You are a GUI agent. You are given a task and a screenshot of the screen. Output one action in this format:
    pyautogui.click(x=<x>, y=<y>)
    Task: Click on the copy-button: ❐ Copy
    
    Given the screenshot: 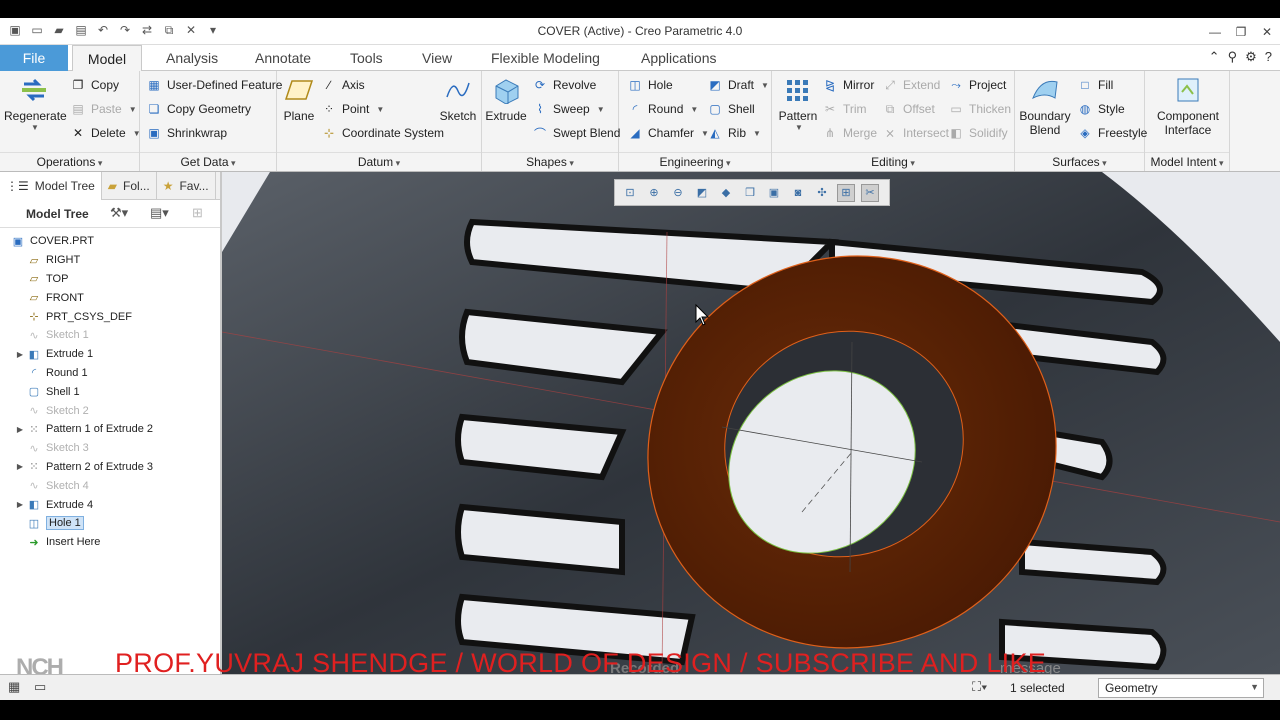 What is the action you would take?
    pyautogui.click(x=94, y=85)
    